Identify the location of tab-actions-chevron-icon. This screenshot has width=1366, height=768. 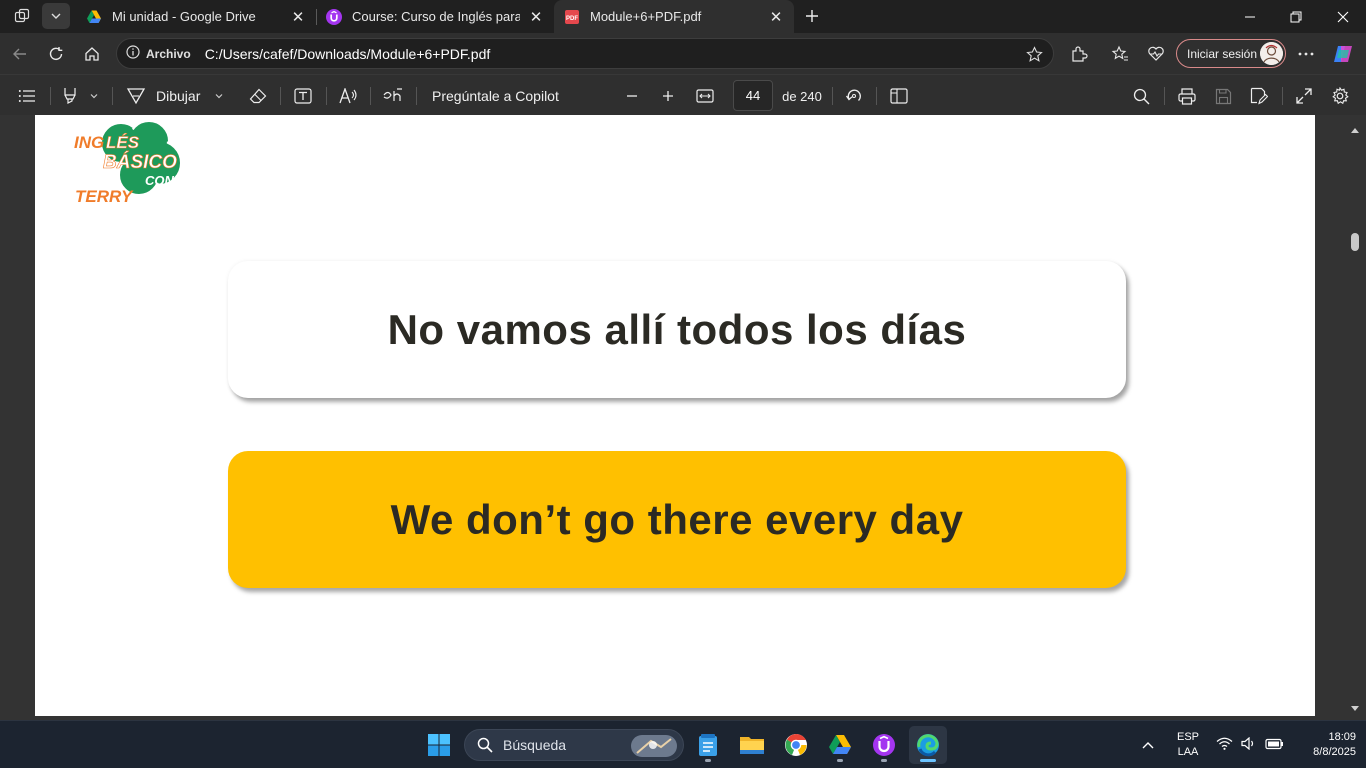
(56, 16).